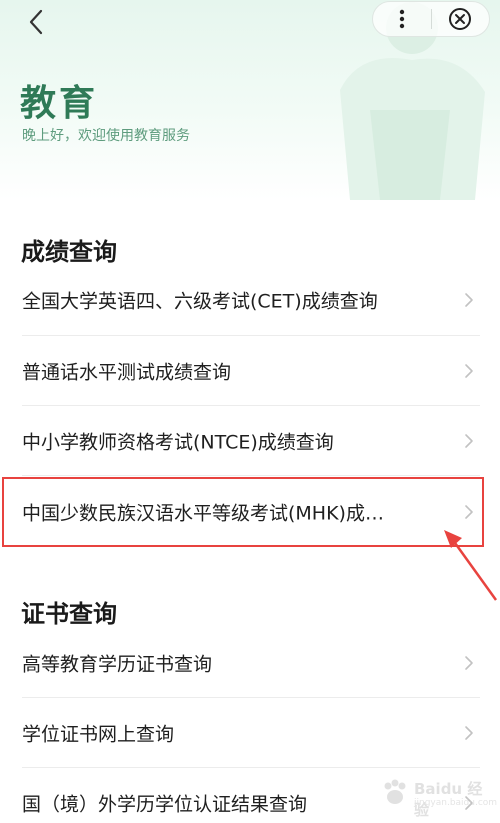  I want to click on list-item-degree-query: 学位证书网上查询, so click(250, 733).